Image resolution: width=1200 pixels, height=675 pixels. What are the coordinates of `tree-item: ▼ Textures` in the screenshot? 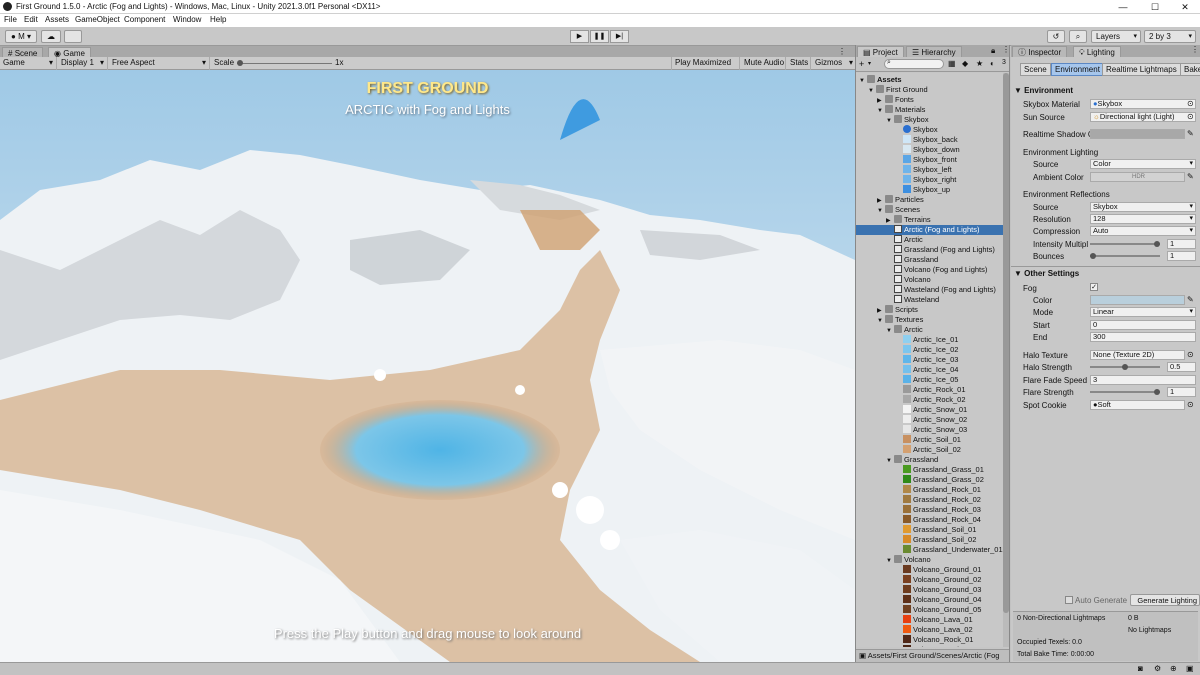 It's located at (930, 320).